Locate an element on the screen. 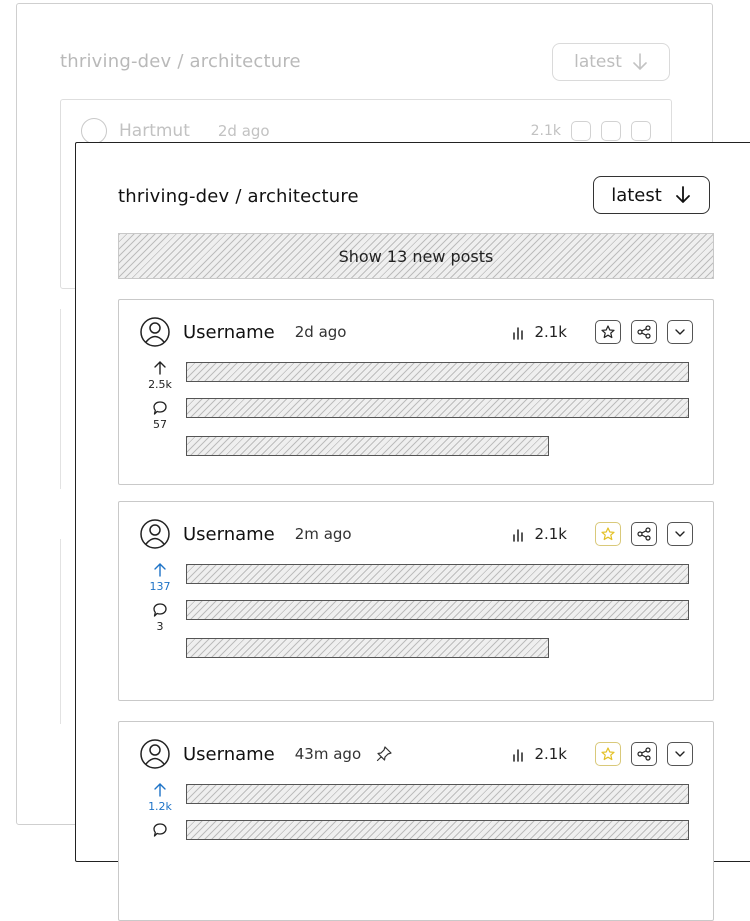 This screenshot has width=750, height=921. background-views: 2.1k is located at coordinates (545, 131).